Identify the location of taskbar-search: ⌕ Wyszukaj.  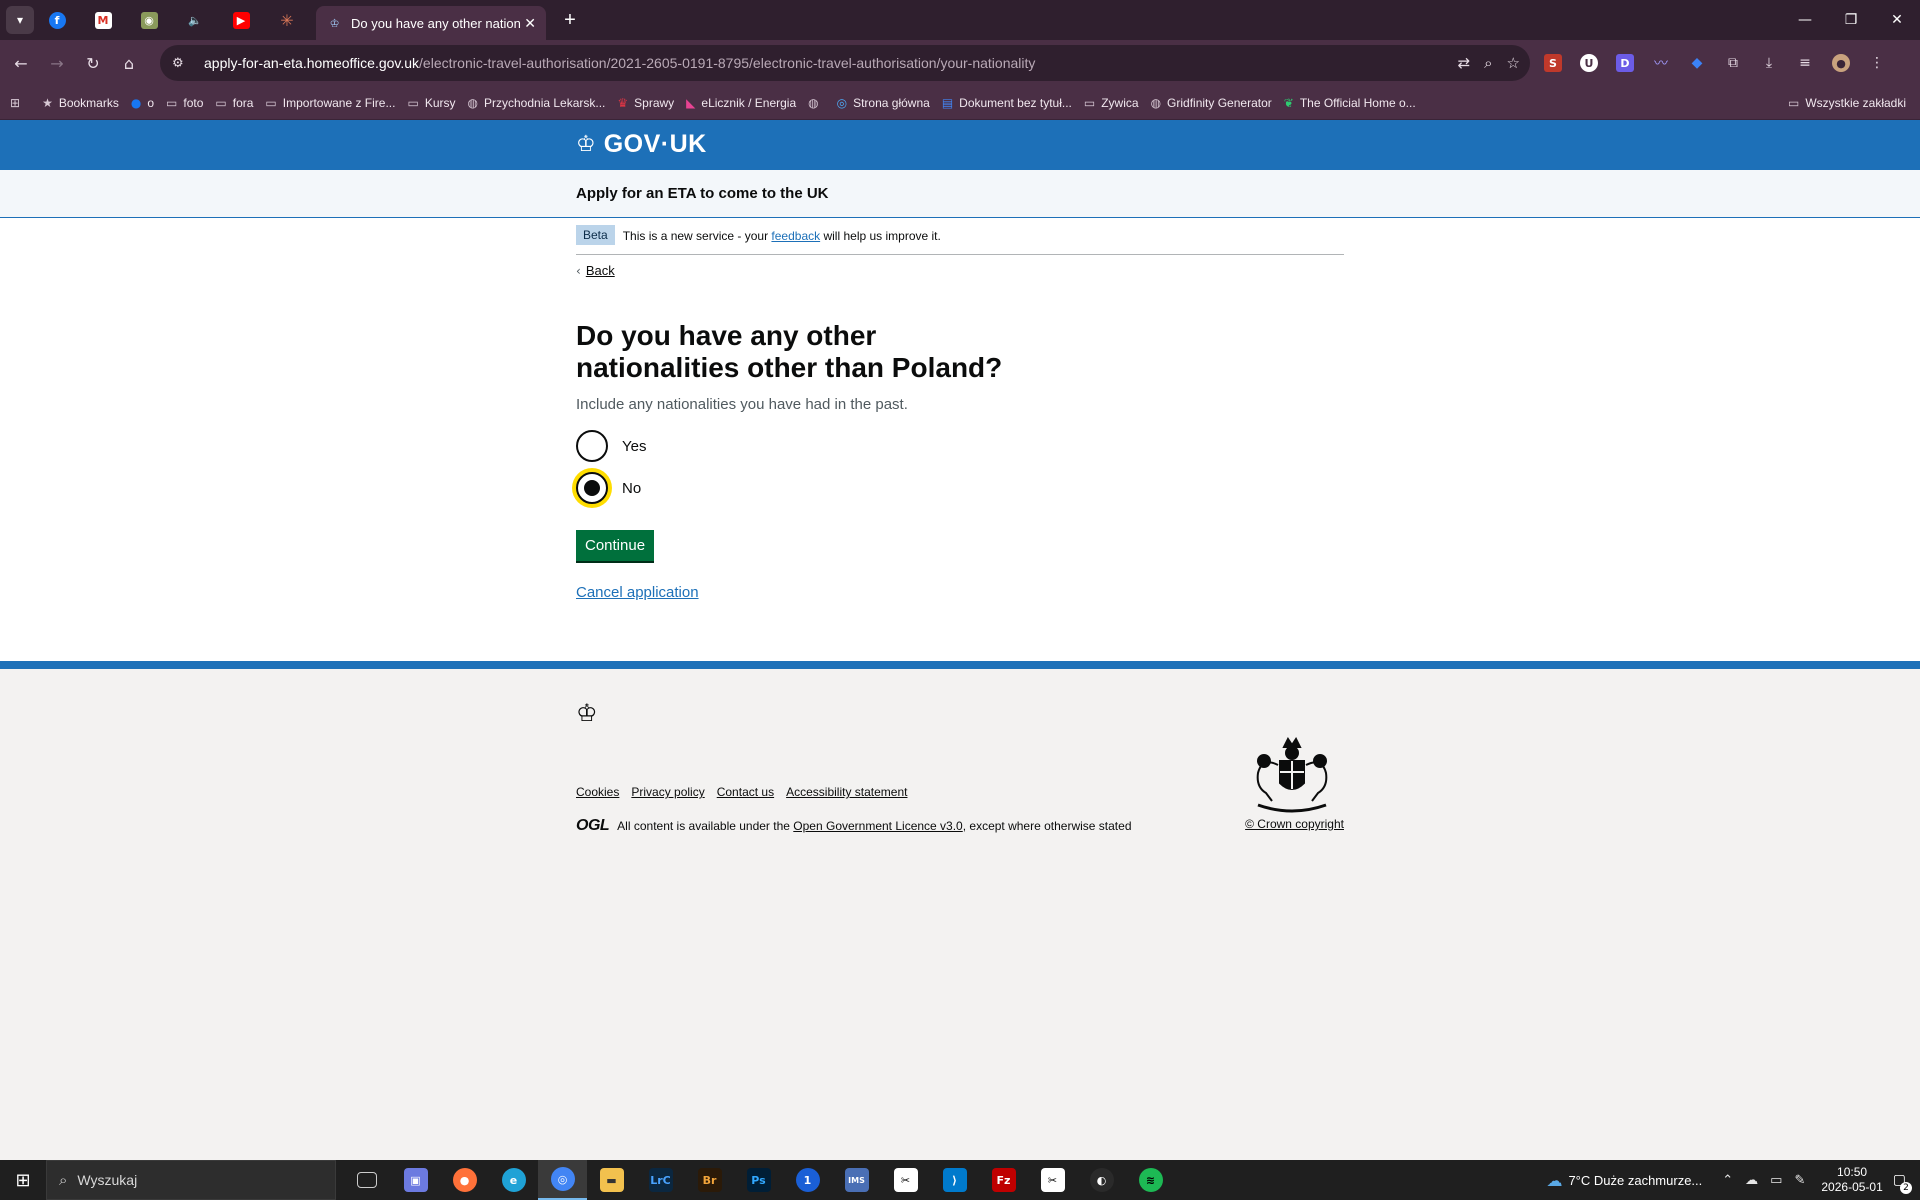
(191, 1180).